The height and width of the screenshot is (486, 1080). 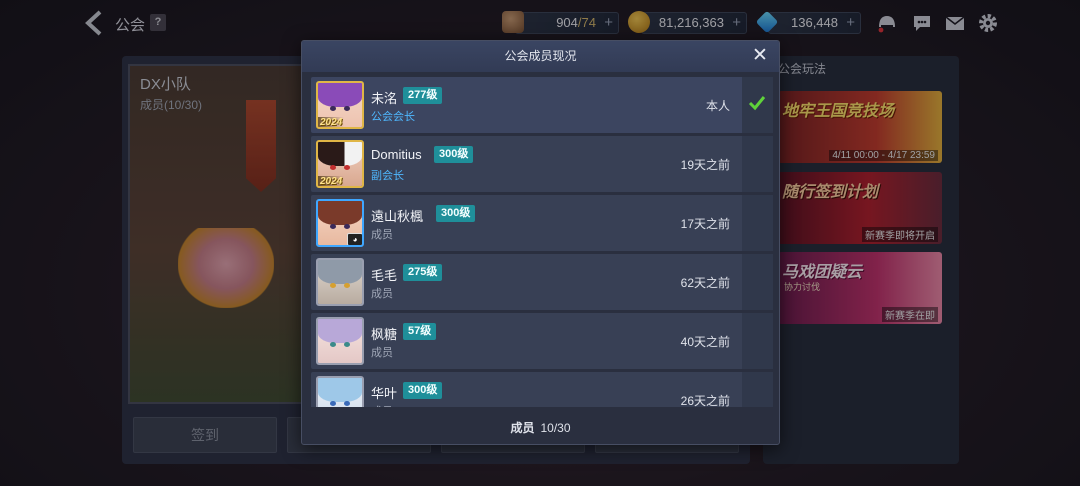 What do you see at coordinates (705, 283) in the screenshot?
I see `member-status: 62天之前` at bounding box center [705, 283].